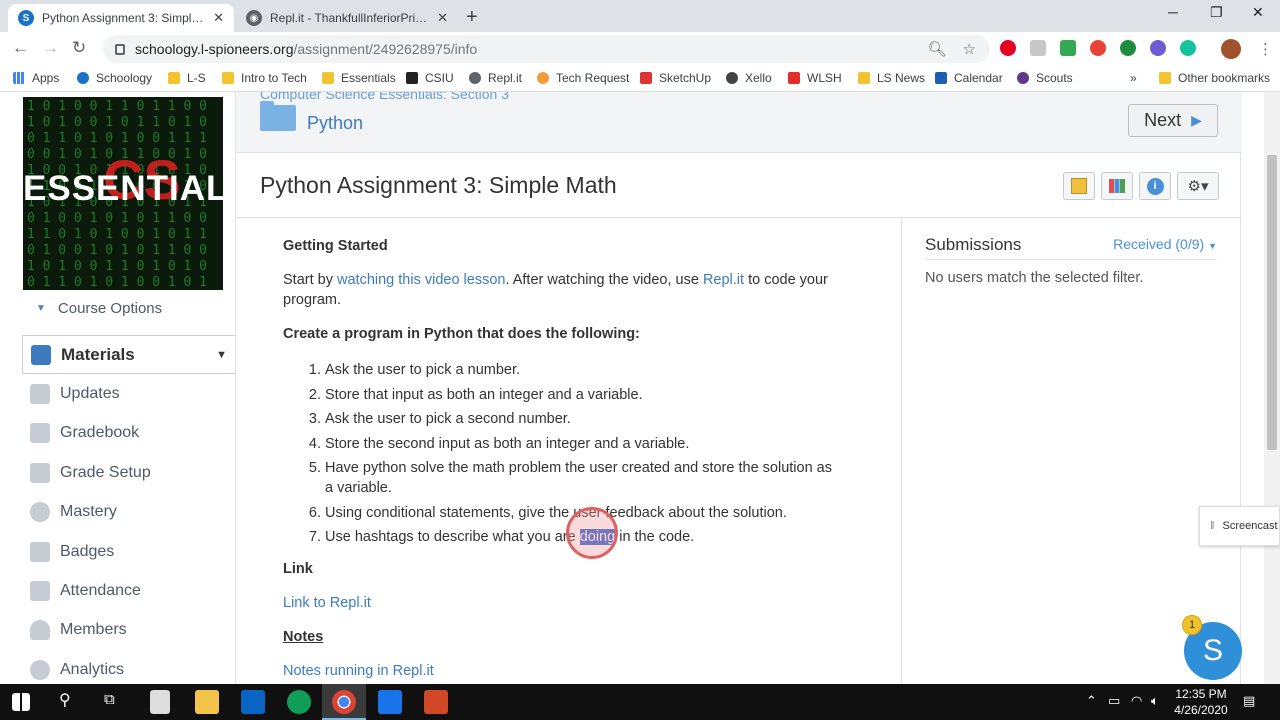 The width and height of the screenshot is (1280, 720). I want to click on bookmark-csiu: CSIU, so click(430, 78).